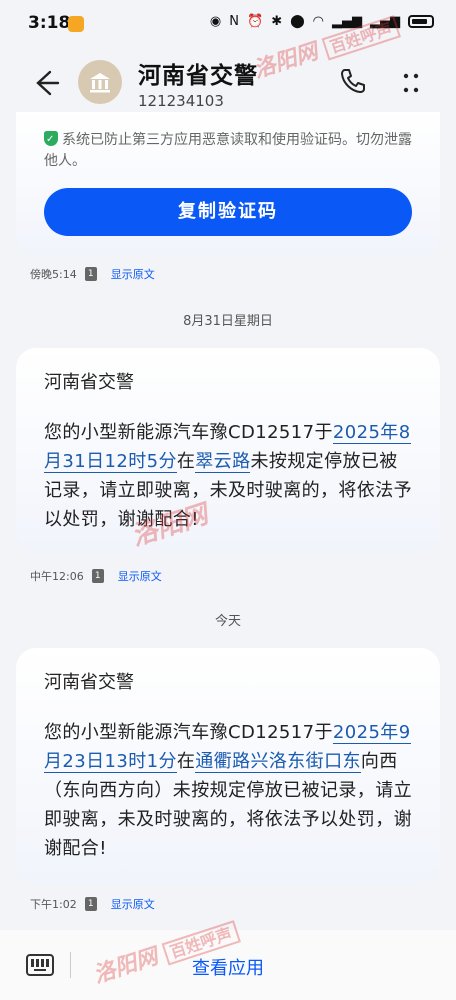  What do you see at coordinates (76, 24) in the screenshot?
I see `notification-app-icon` at bounding box center [76, 24].